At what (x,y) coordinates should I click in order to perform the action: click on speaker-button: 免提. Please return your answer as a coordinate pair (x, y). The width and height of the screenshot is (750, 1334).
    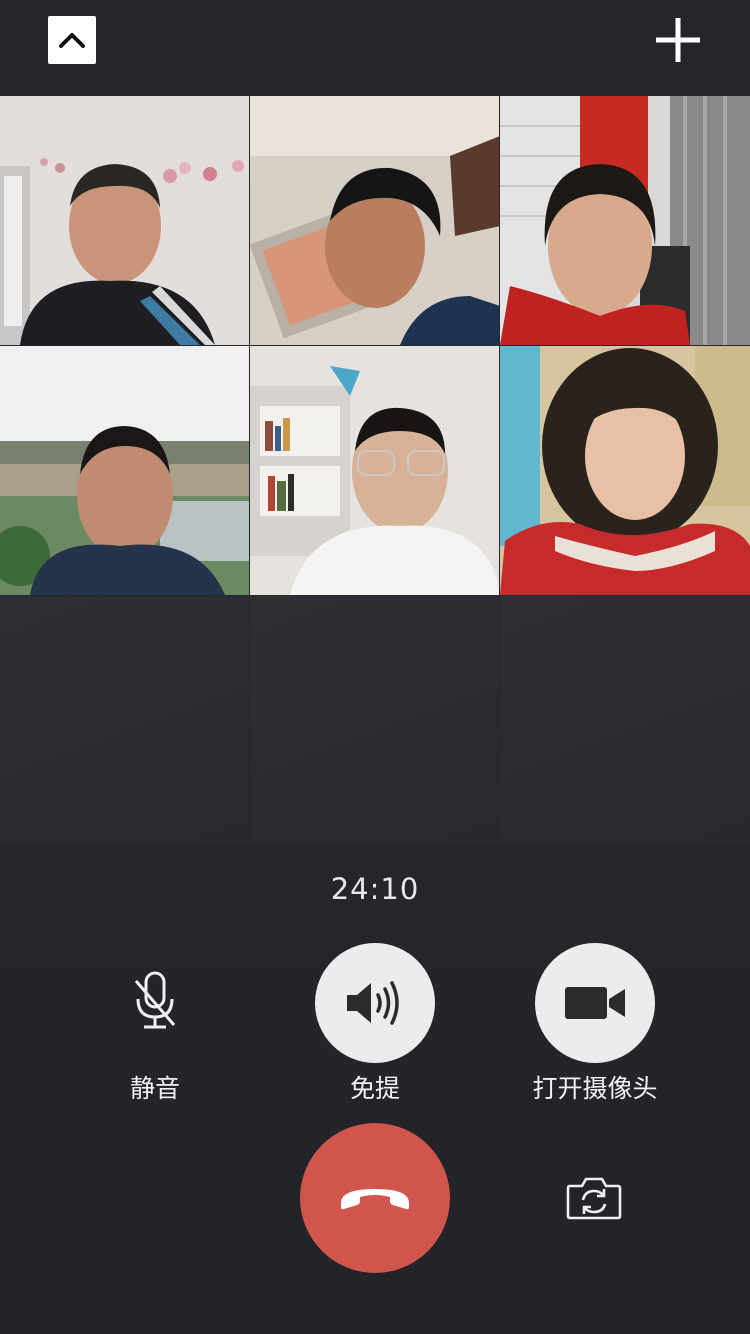
    Looking at the image, I should click on (375, 1024).